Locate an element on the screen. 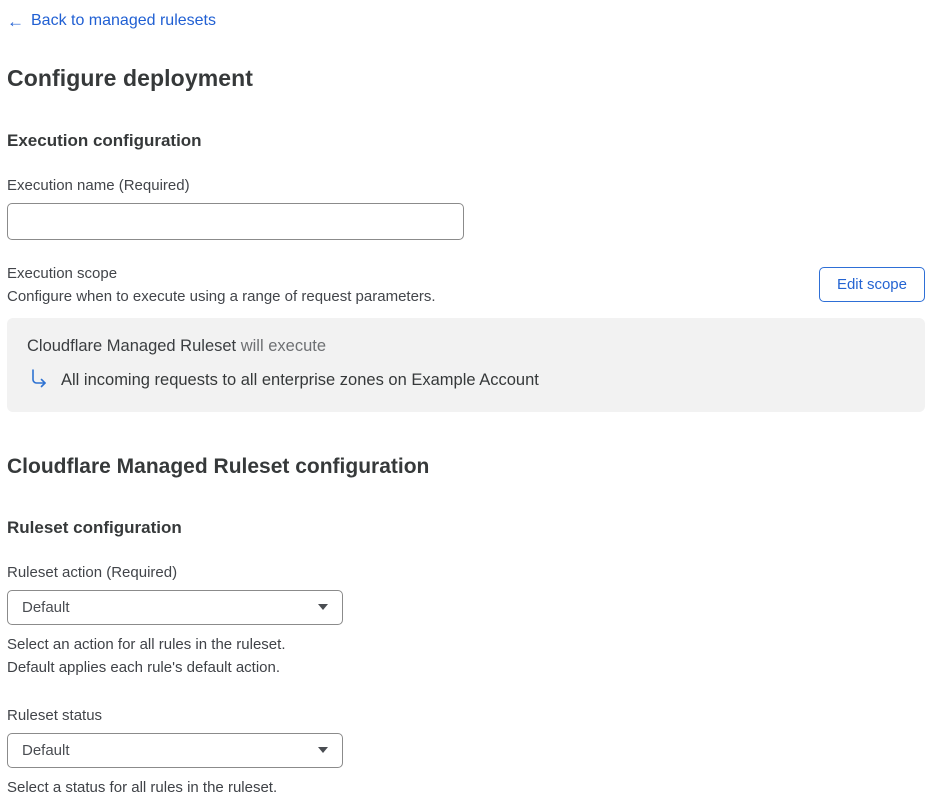 The image size is (931, 799). edit-scope-button: Edit scope is located at coordinates (871, 284).